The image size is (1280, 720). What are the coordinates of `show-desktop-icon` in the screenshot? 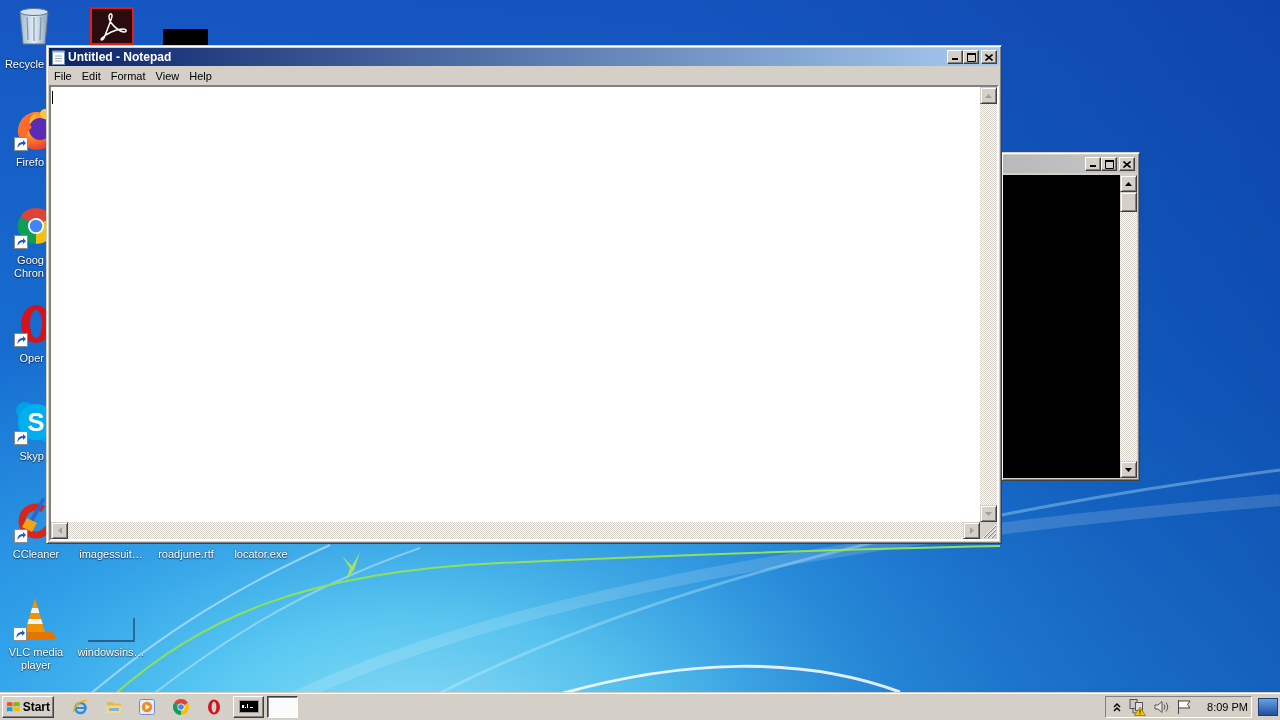 It's located at (1268, 706).